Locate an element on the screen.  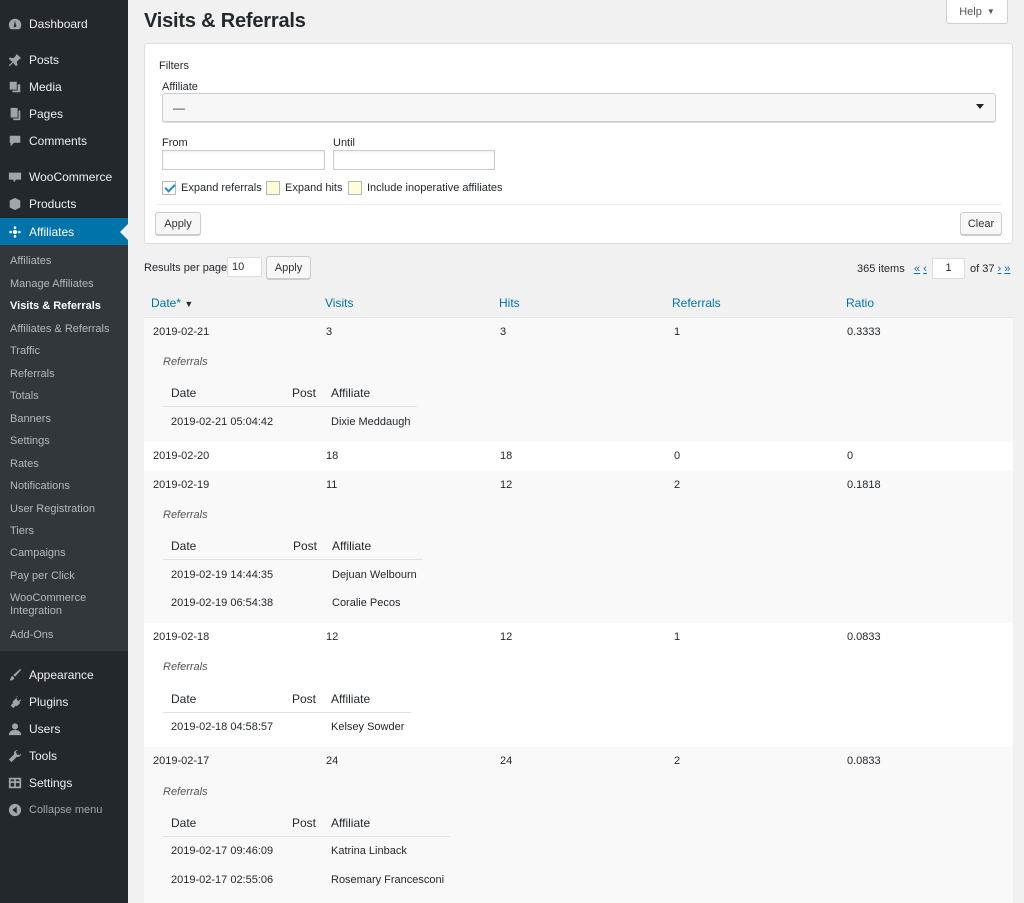
row-referrals: 1 is located at coordinates (677, 637).